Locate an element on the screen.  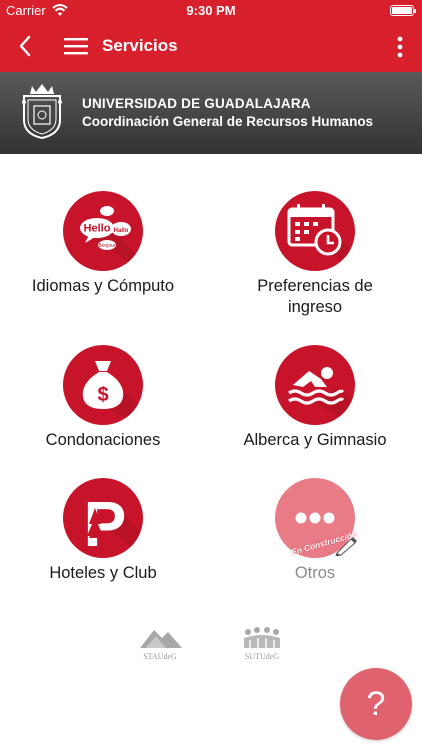
bubble-text: Hello is located at coordinates (97, 229).